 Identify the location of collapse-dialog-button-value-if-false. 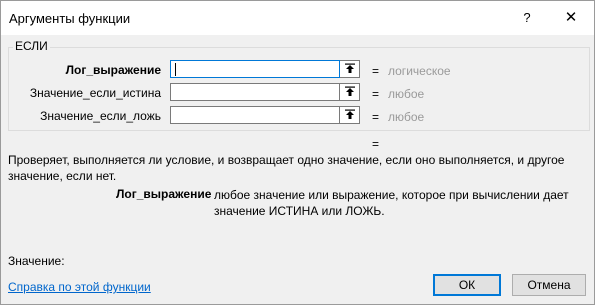
(350, 115).